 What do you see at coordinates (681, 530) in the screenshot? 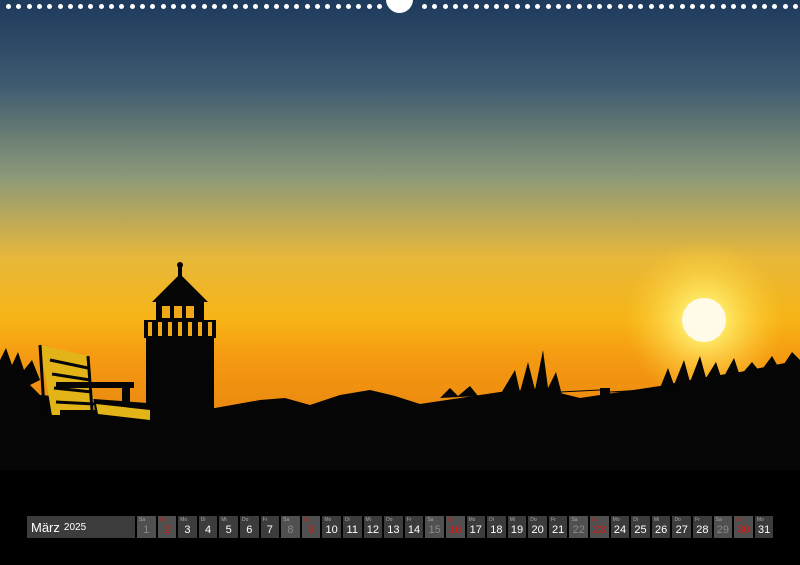
I see `day-number: 27` at bounding box center [681, 530].